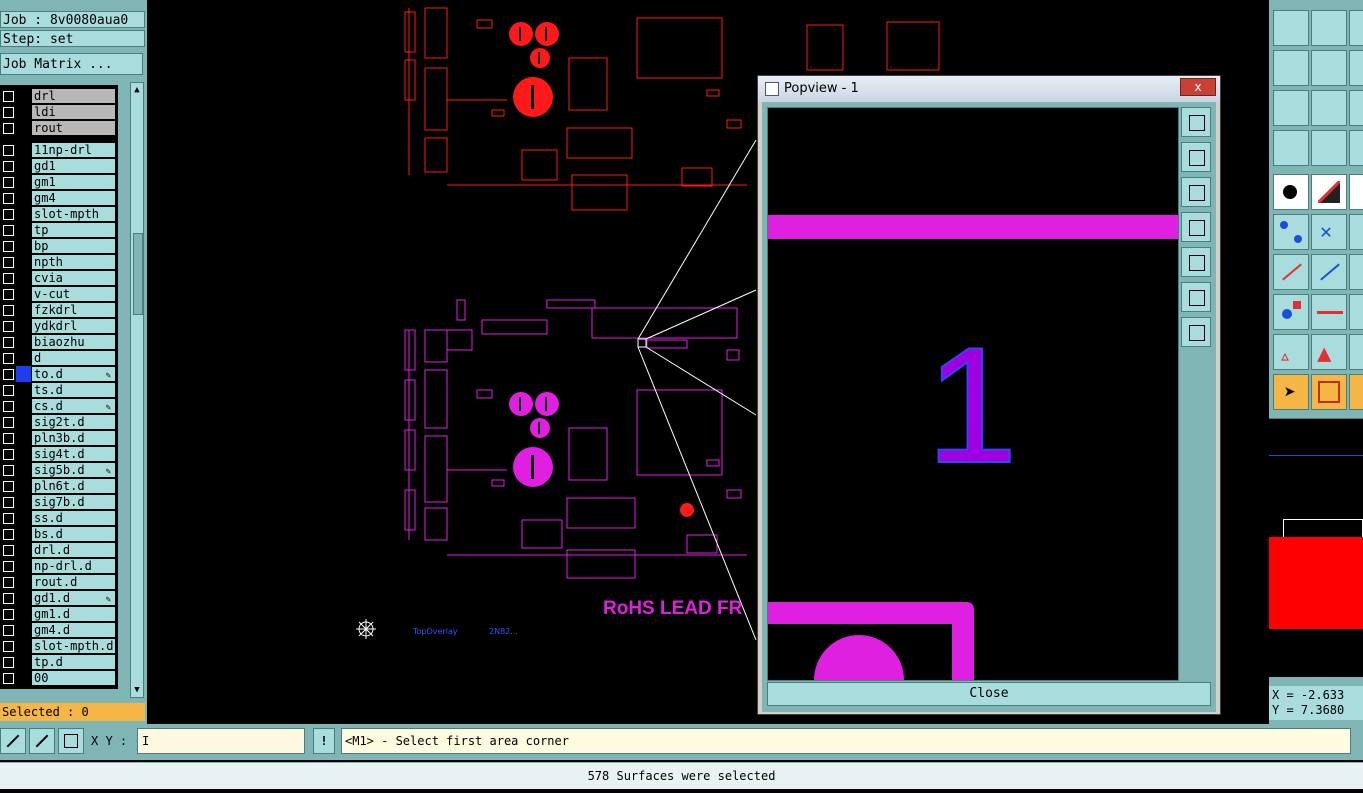 The image size is (1363, 793). Describe the element at coordinates (1291, 108) in the screenshot. I see `zoom-in-icon` at that location.